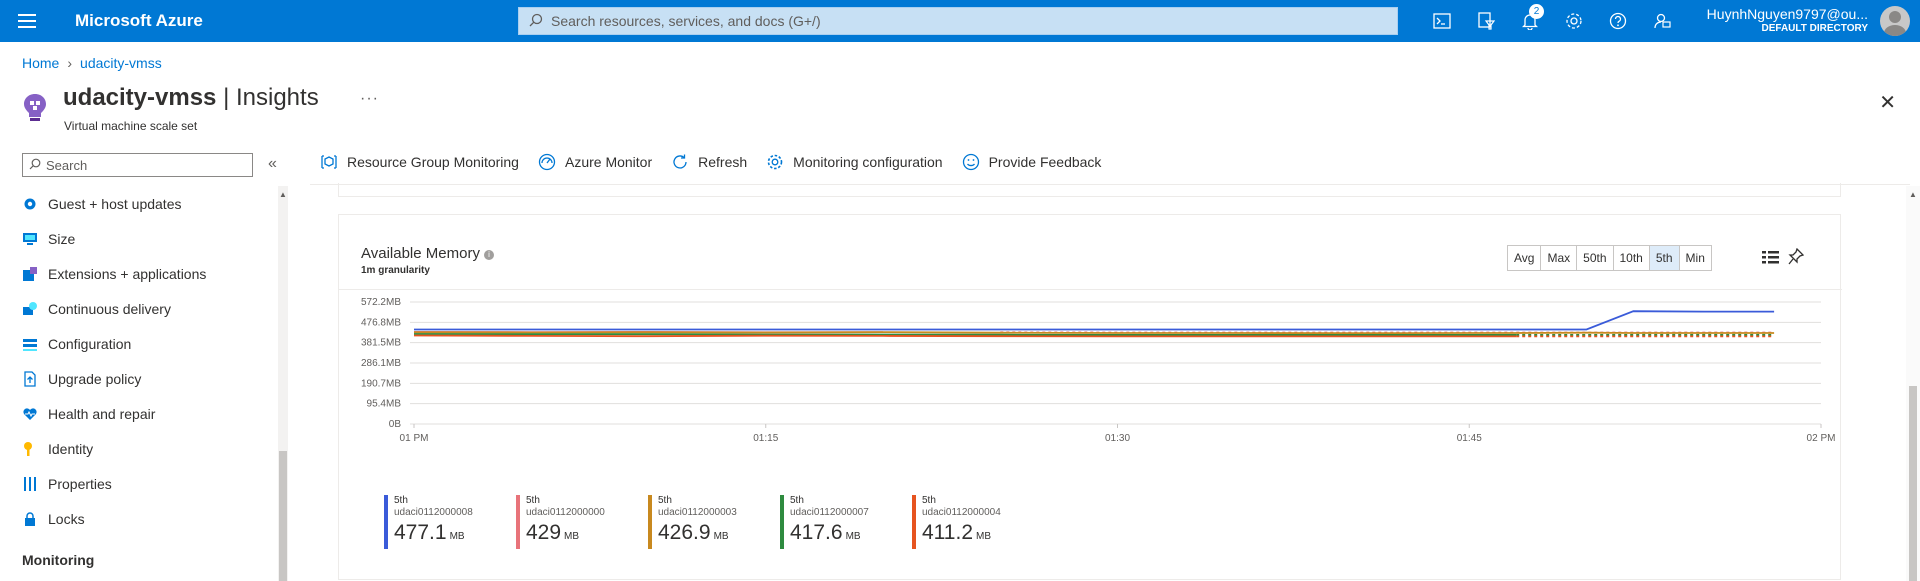  I want to click on collapse-sidebar-icon: «, so click(272, 164).